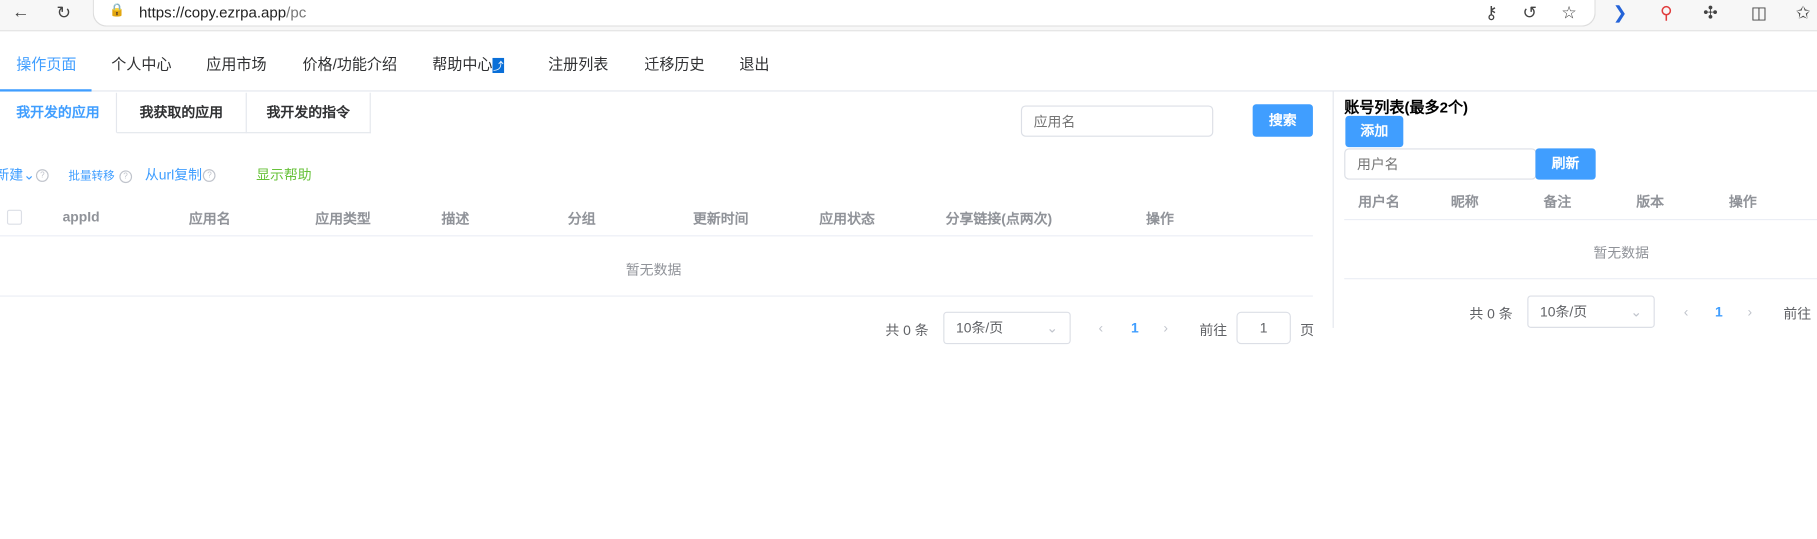 This screenshot has width=1817, height=539. What do you see at coordinates (578, 63) in the screenshot?
I see `nav-register-list: 注册列表` at bounding box center [578, 63].